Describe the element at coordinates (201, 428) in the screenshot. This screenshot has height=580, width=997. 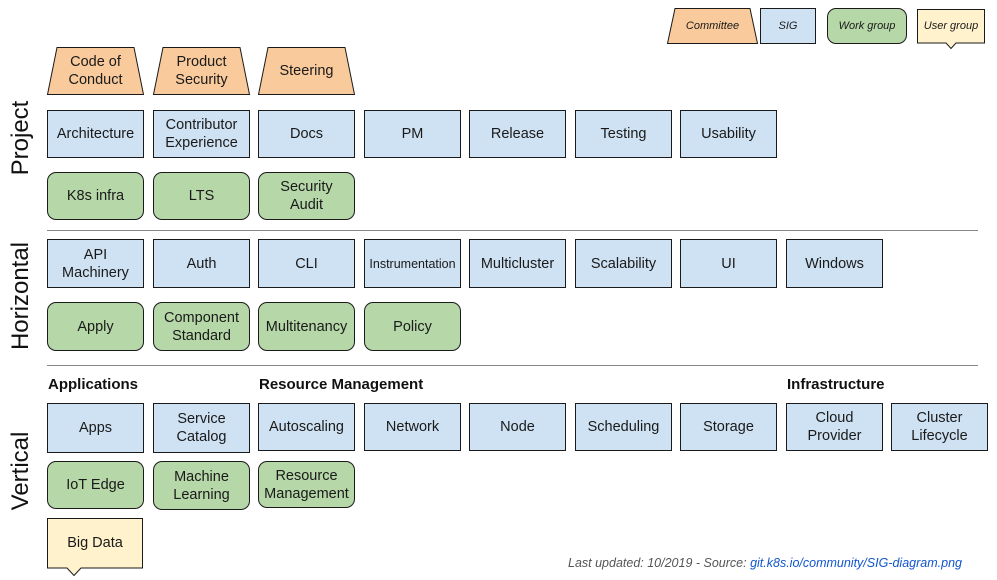
I see `sig-service-catalog: Service Catalog` at that location.